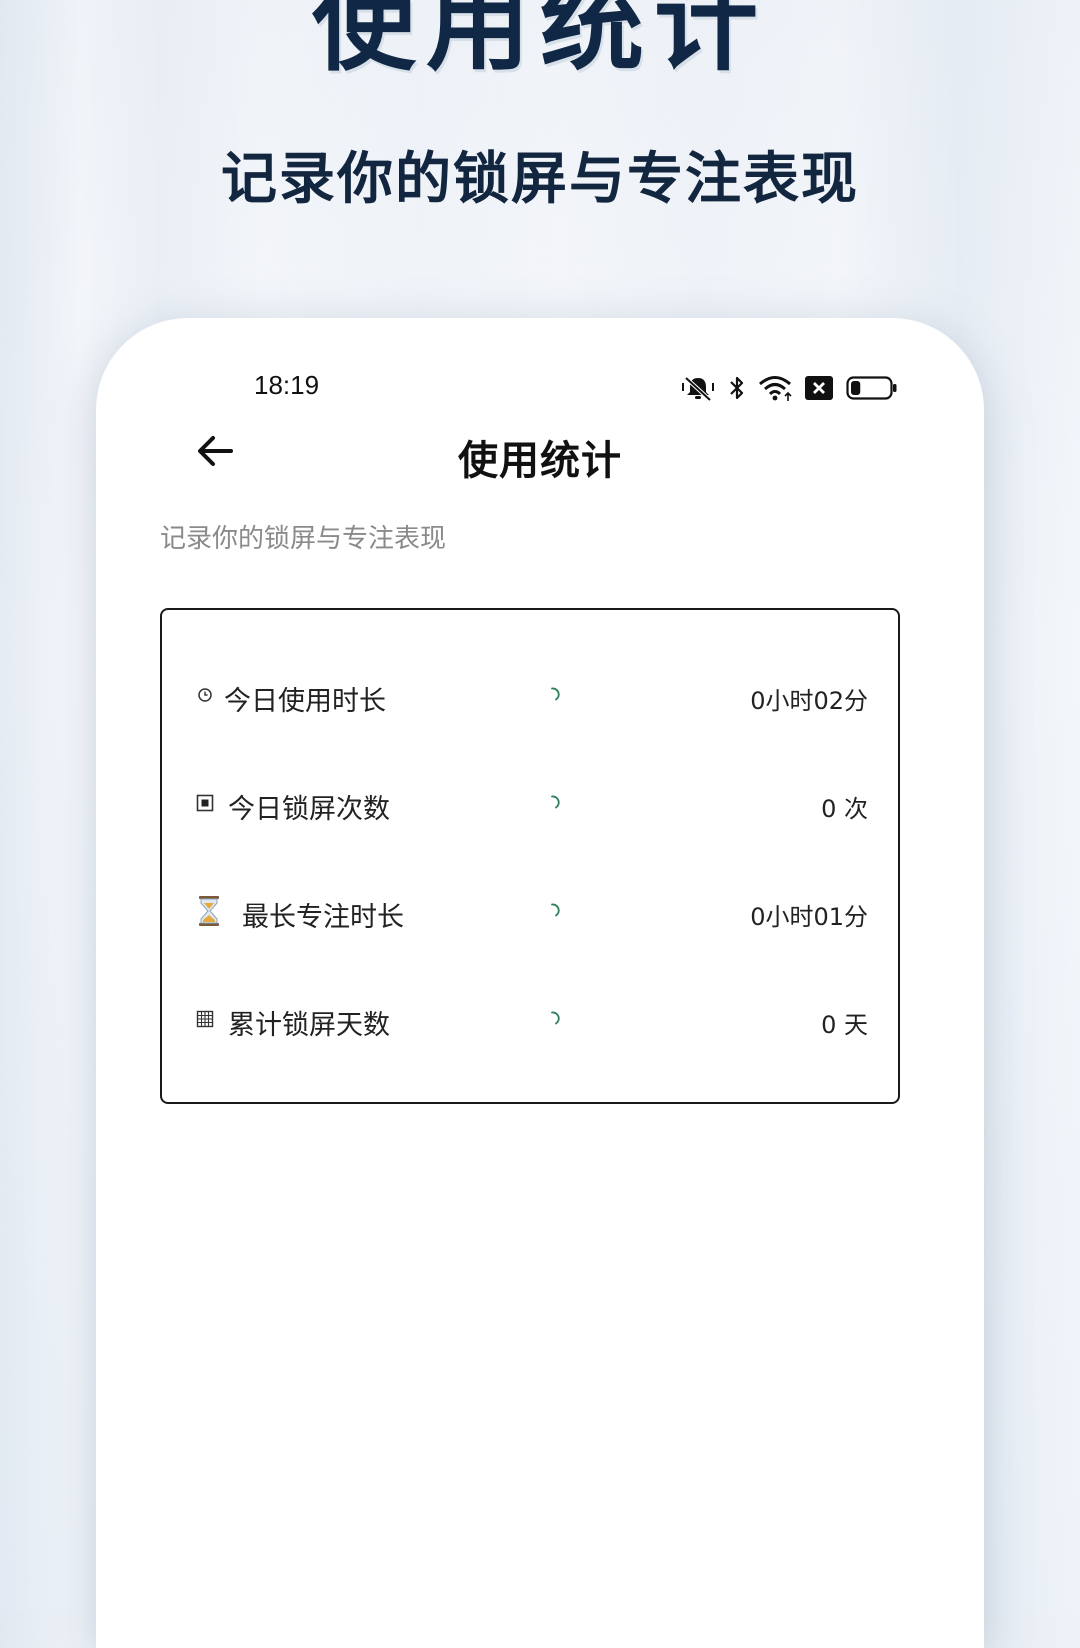  I want to click on stat-label: 今日锁屏次数, so click(309, 809).